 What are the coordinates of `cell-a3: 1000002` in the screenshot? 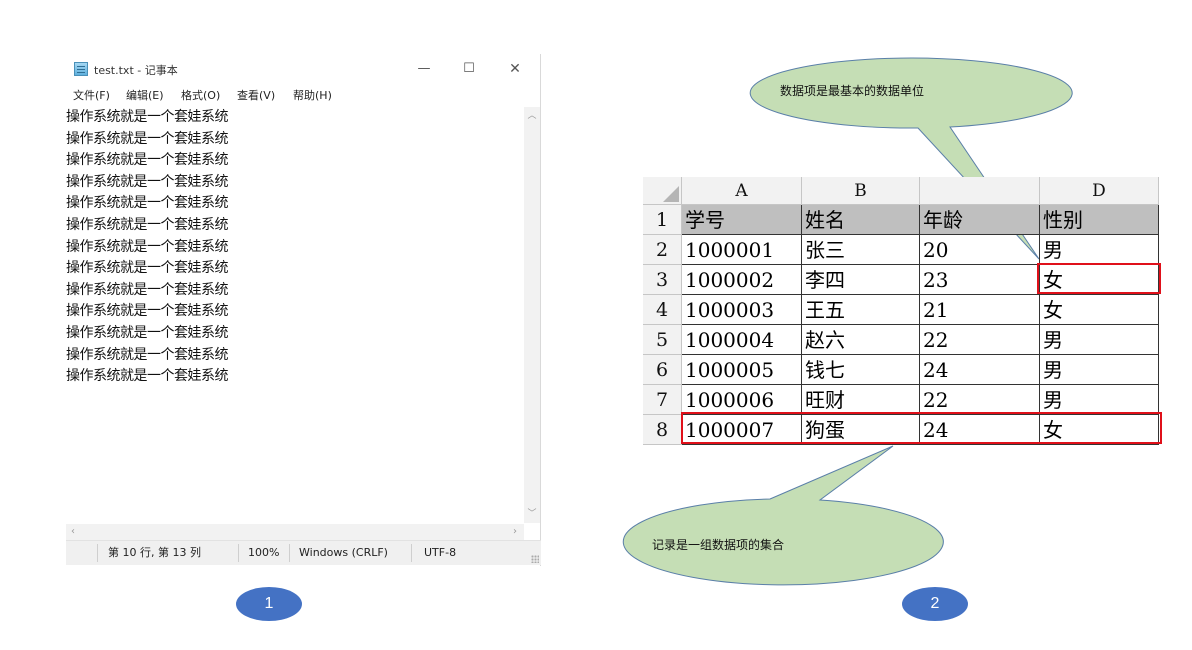 It's located at (742, 280).